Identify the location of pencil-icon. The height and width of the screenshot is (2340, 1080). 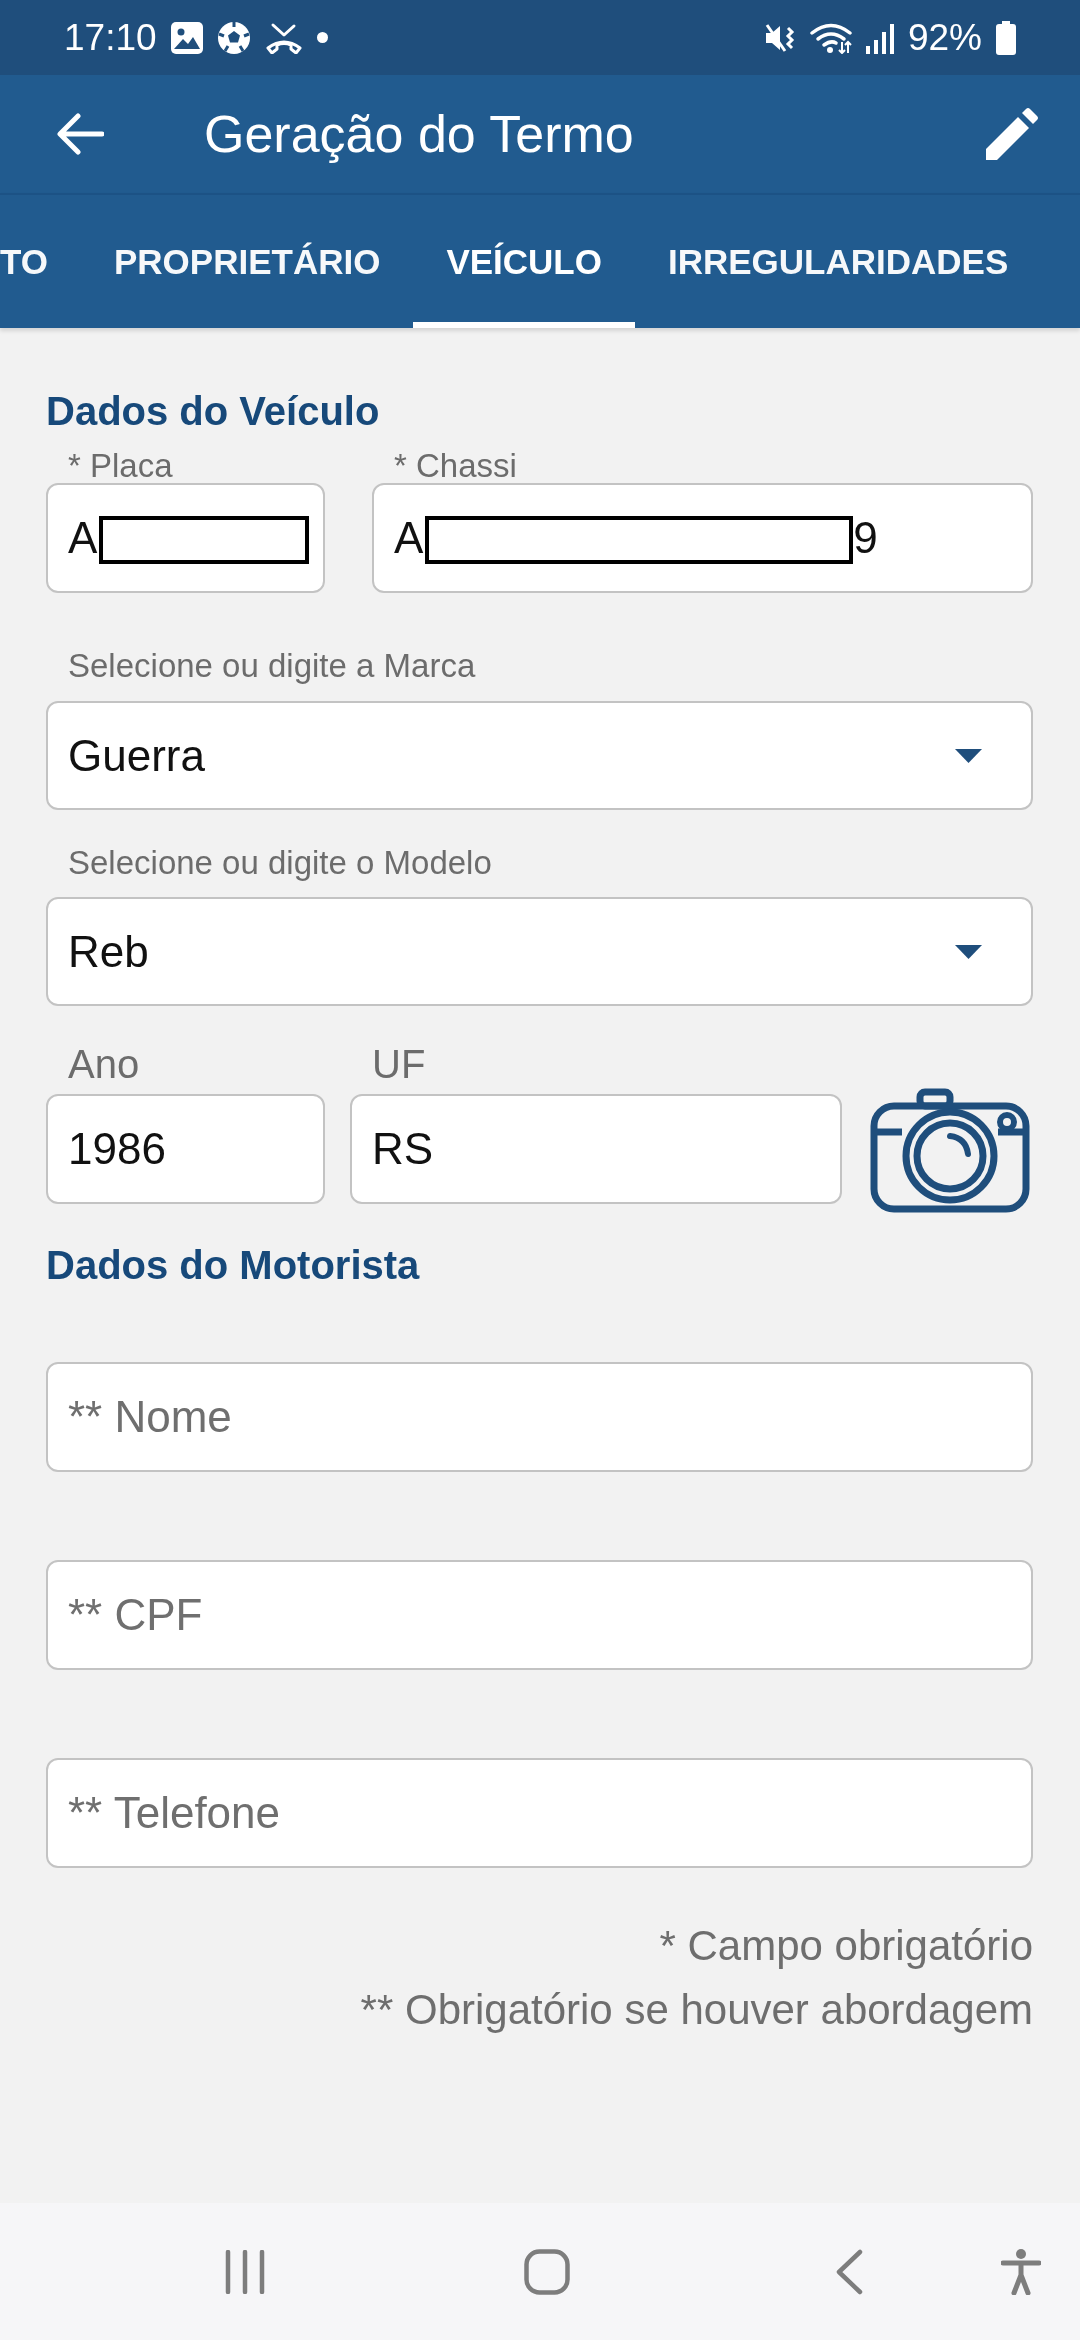
(1012, 134).